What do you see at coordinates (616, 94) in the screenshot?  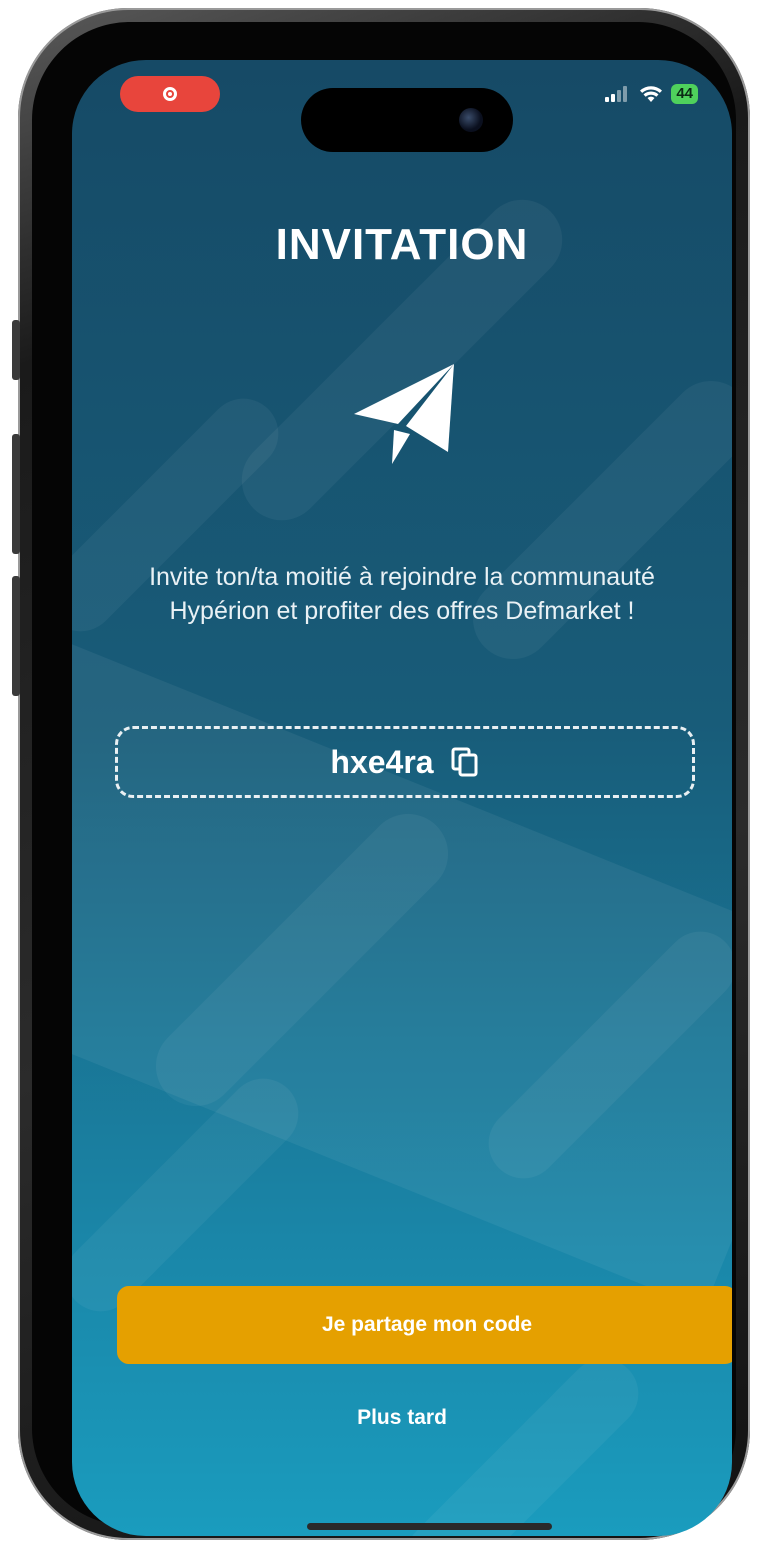 I see `cellular-signal-icon` at bounding box center [616, 94].